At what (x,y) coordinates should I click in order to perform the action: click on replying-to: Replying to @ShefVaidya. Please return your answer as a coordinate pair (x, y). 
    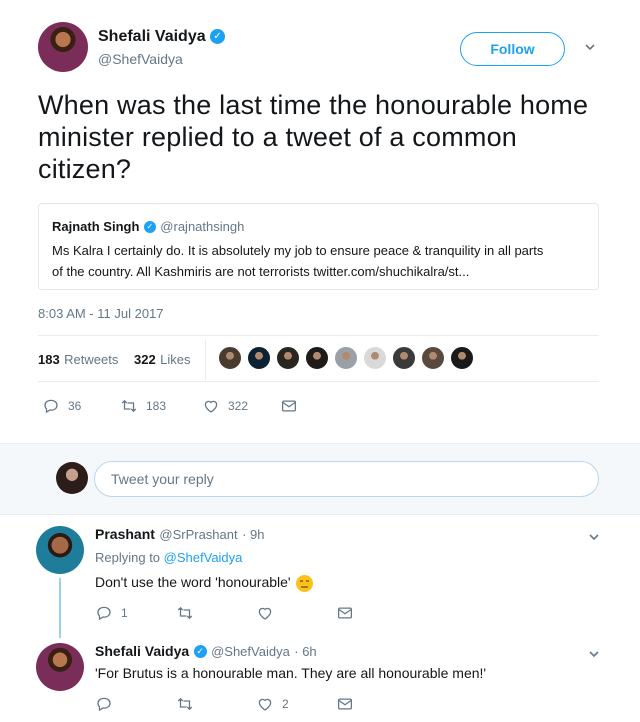
    Looking at the image, I should click on (168, 557).